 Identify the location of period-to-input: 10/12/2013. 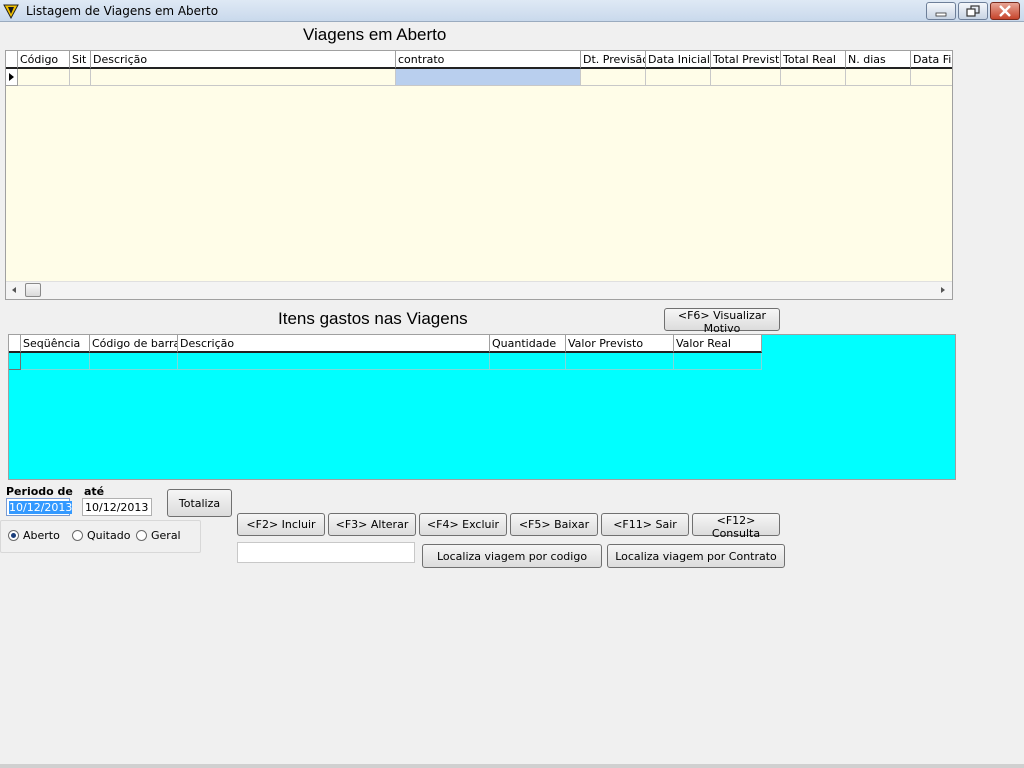
(117, 507).